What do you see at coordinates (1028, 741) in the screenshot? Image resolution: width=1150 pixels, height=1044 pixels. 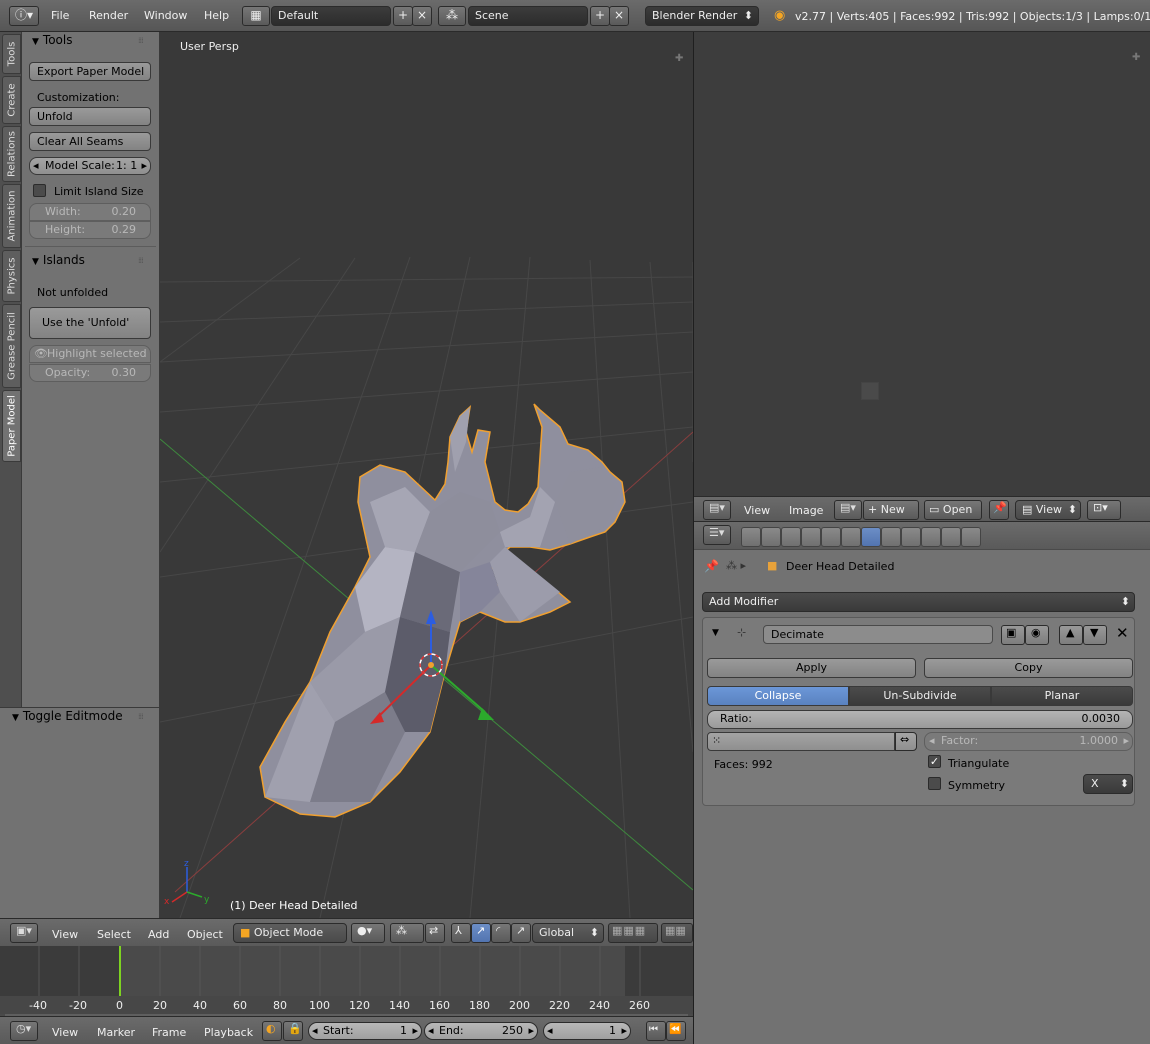 I see `factor-field: ◂ Factor: 1.0000 ▸` at bounding box center [1028, 741].